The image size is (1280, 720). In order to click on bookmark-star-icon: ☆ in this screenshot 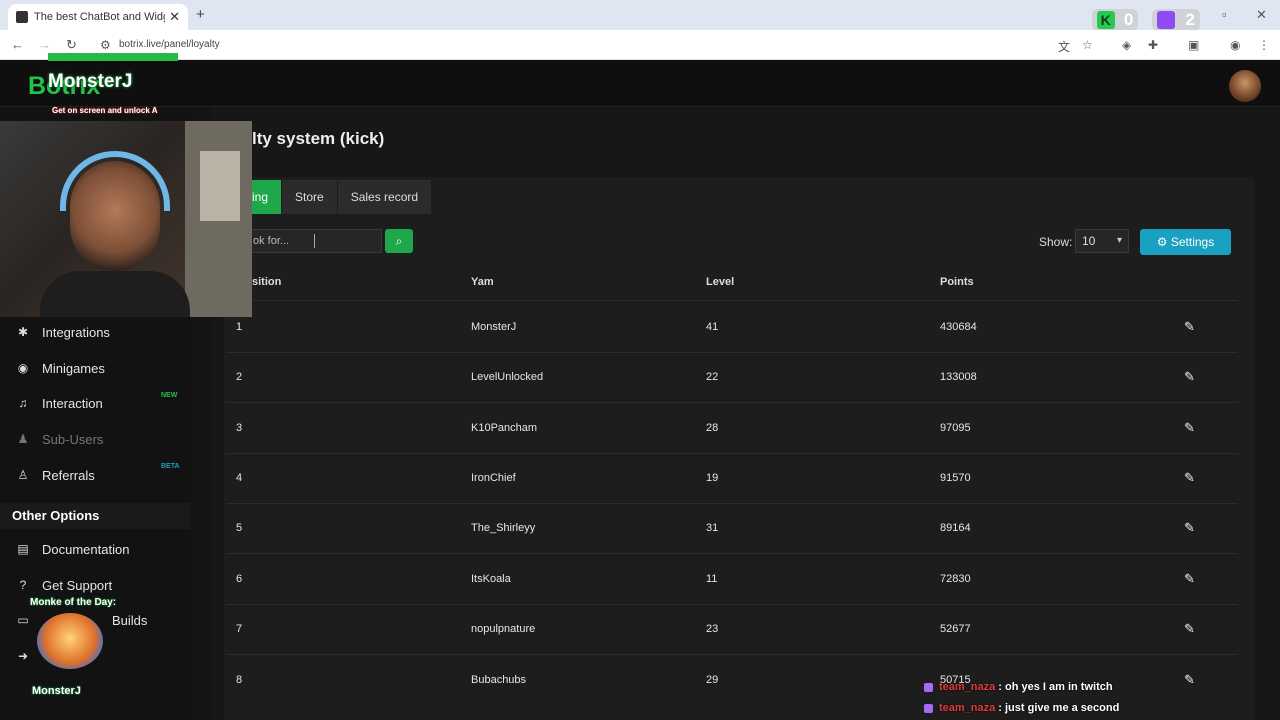, I will do `click(1087, 45)`.